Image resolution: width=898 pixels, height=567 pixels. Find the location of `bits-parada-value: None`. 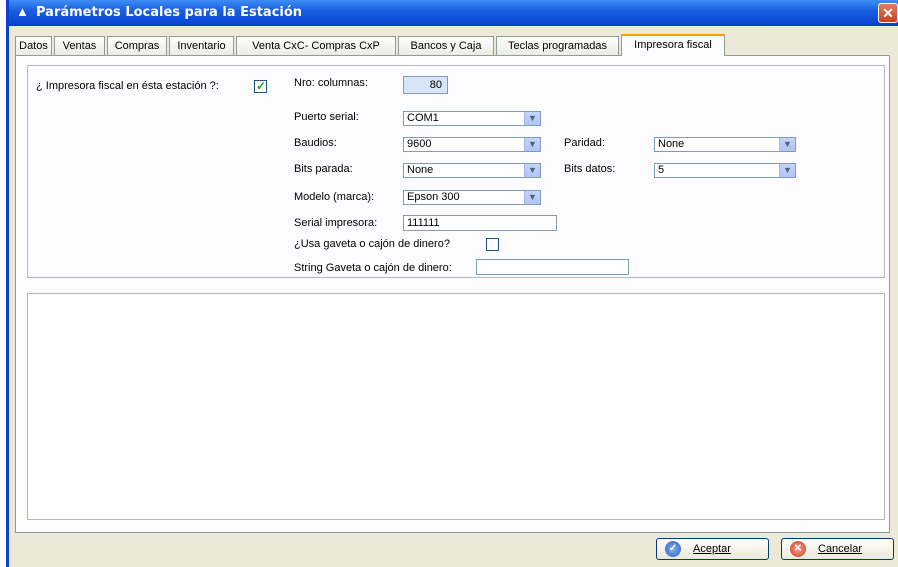

bits-parada-value: None is located at coordinates (420, 170).